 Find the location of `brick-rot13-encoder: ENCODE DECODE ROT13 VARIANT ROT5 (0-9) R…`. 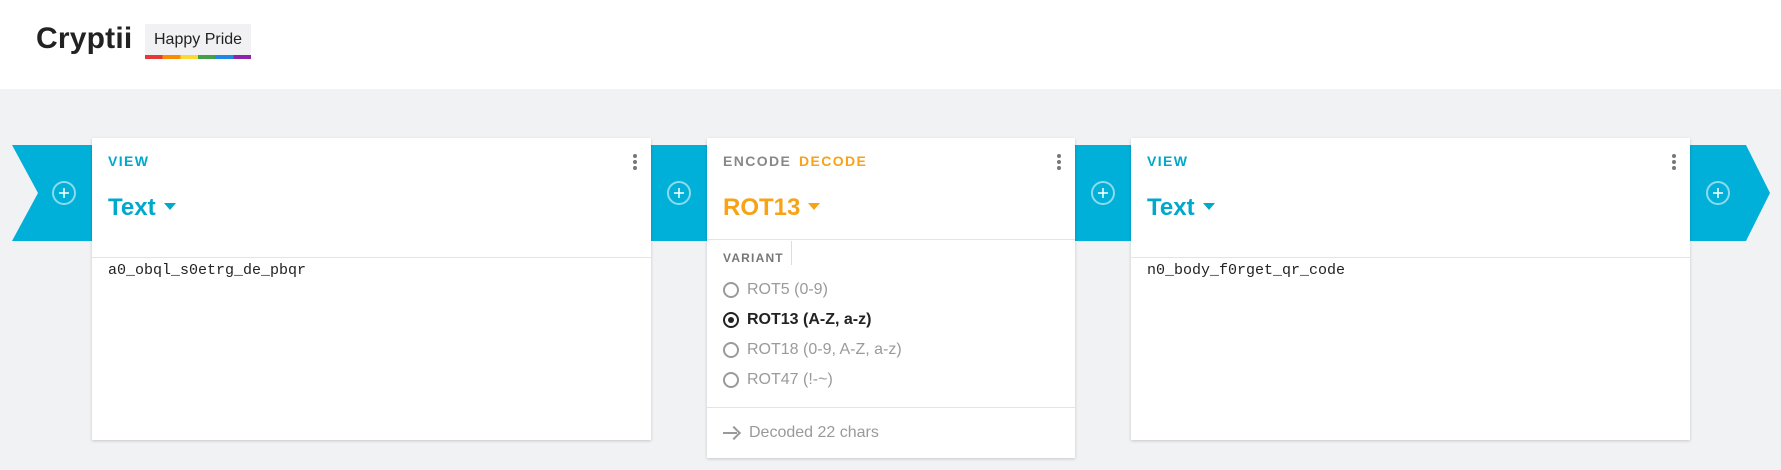

brick-rot13-encoder: ENCODE DECODE ROT13 VARIANT ROT5 (0-9) R… is located at coordinates (891, 298).